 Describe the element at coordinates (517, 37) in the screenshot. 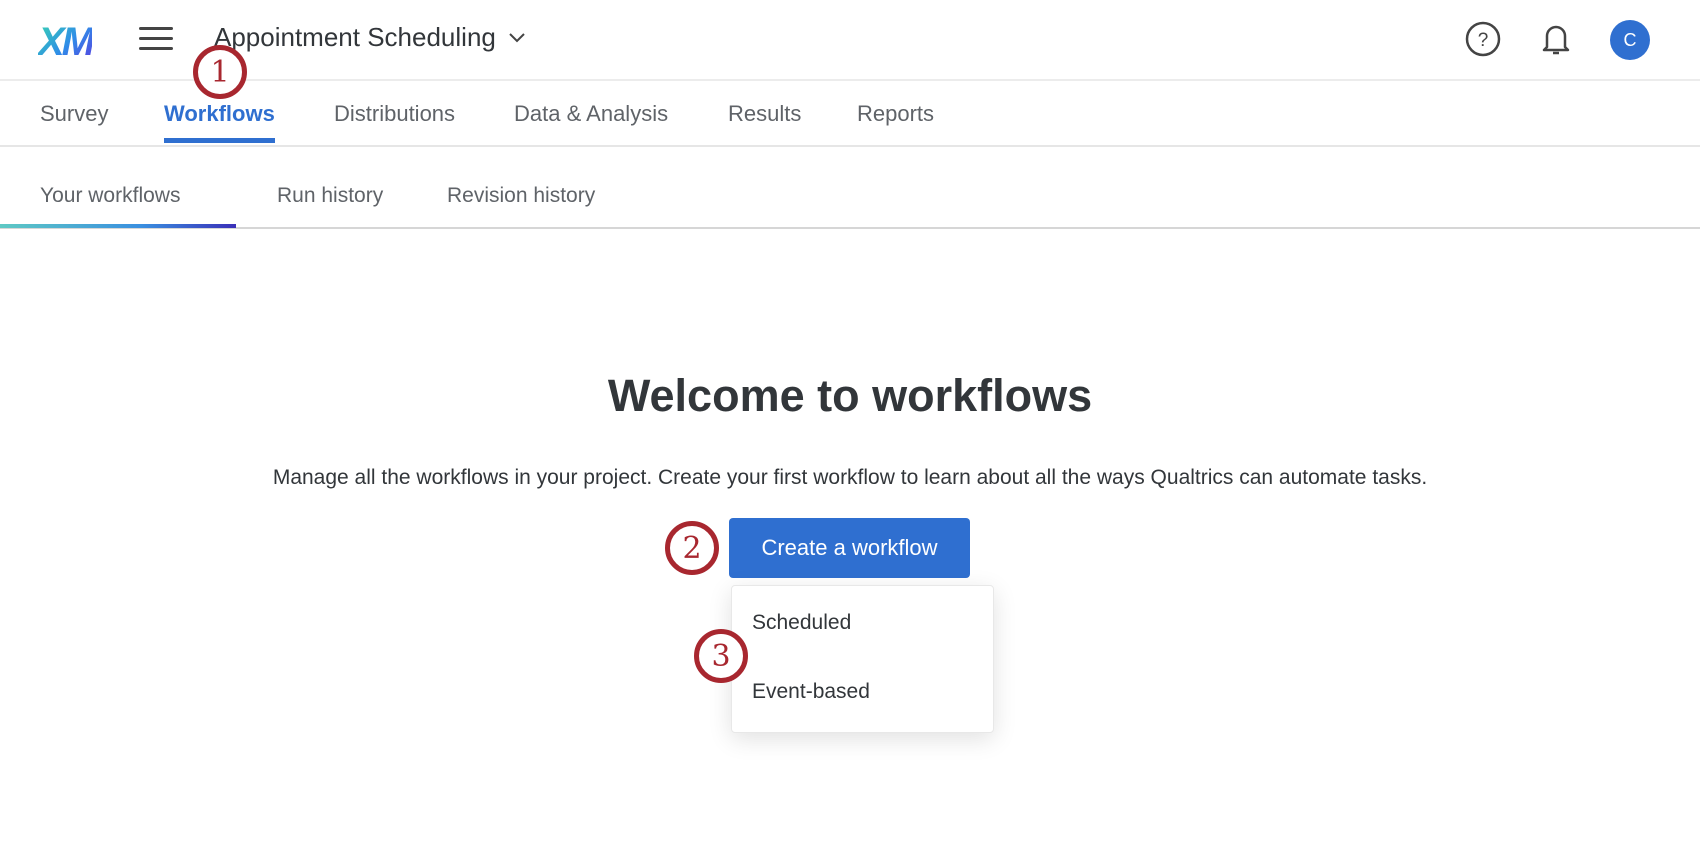

I see `chevron-down-icon` at that location.